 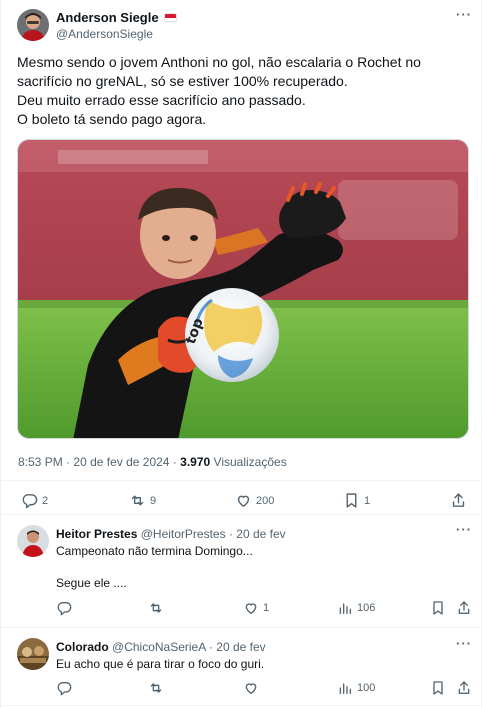 I want to click on reply-count: 2, so click(x=45, y=500).